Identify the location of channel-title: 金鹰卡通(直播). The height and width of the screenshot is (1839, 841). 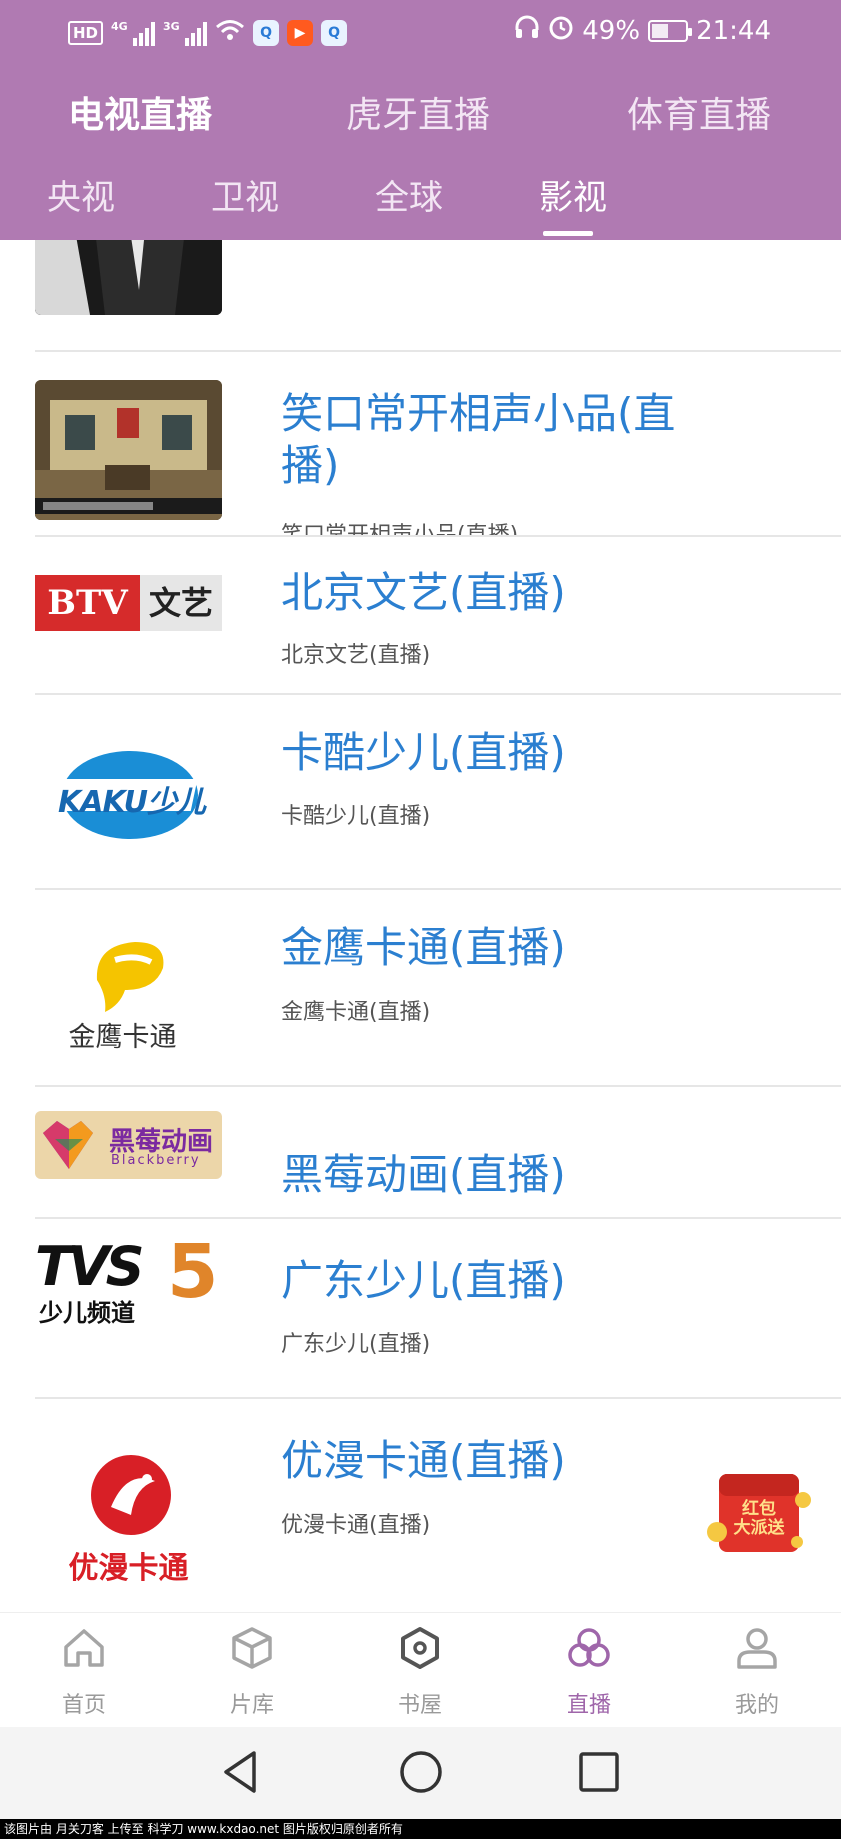
(423, 947).